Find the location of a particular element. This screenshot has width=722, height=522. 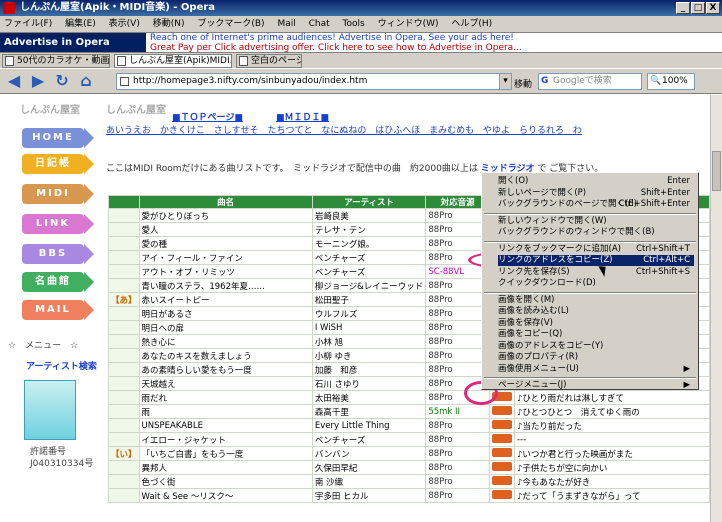

context-menu-item: 開く(O) Enter is located at coordinates (596, 181).